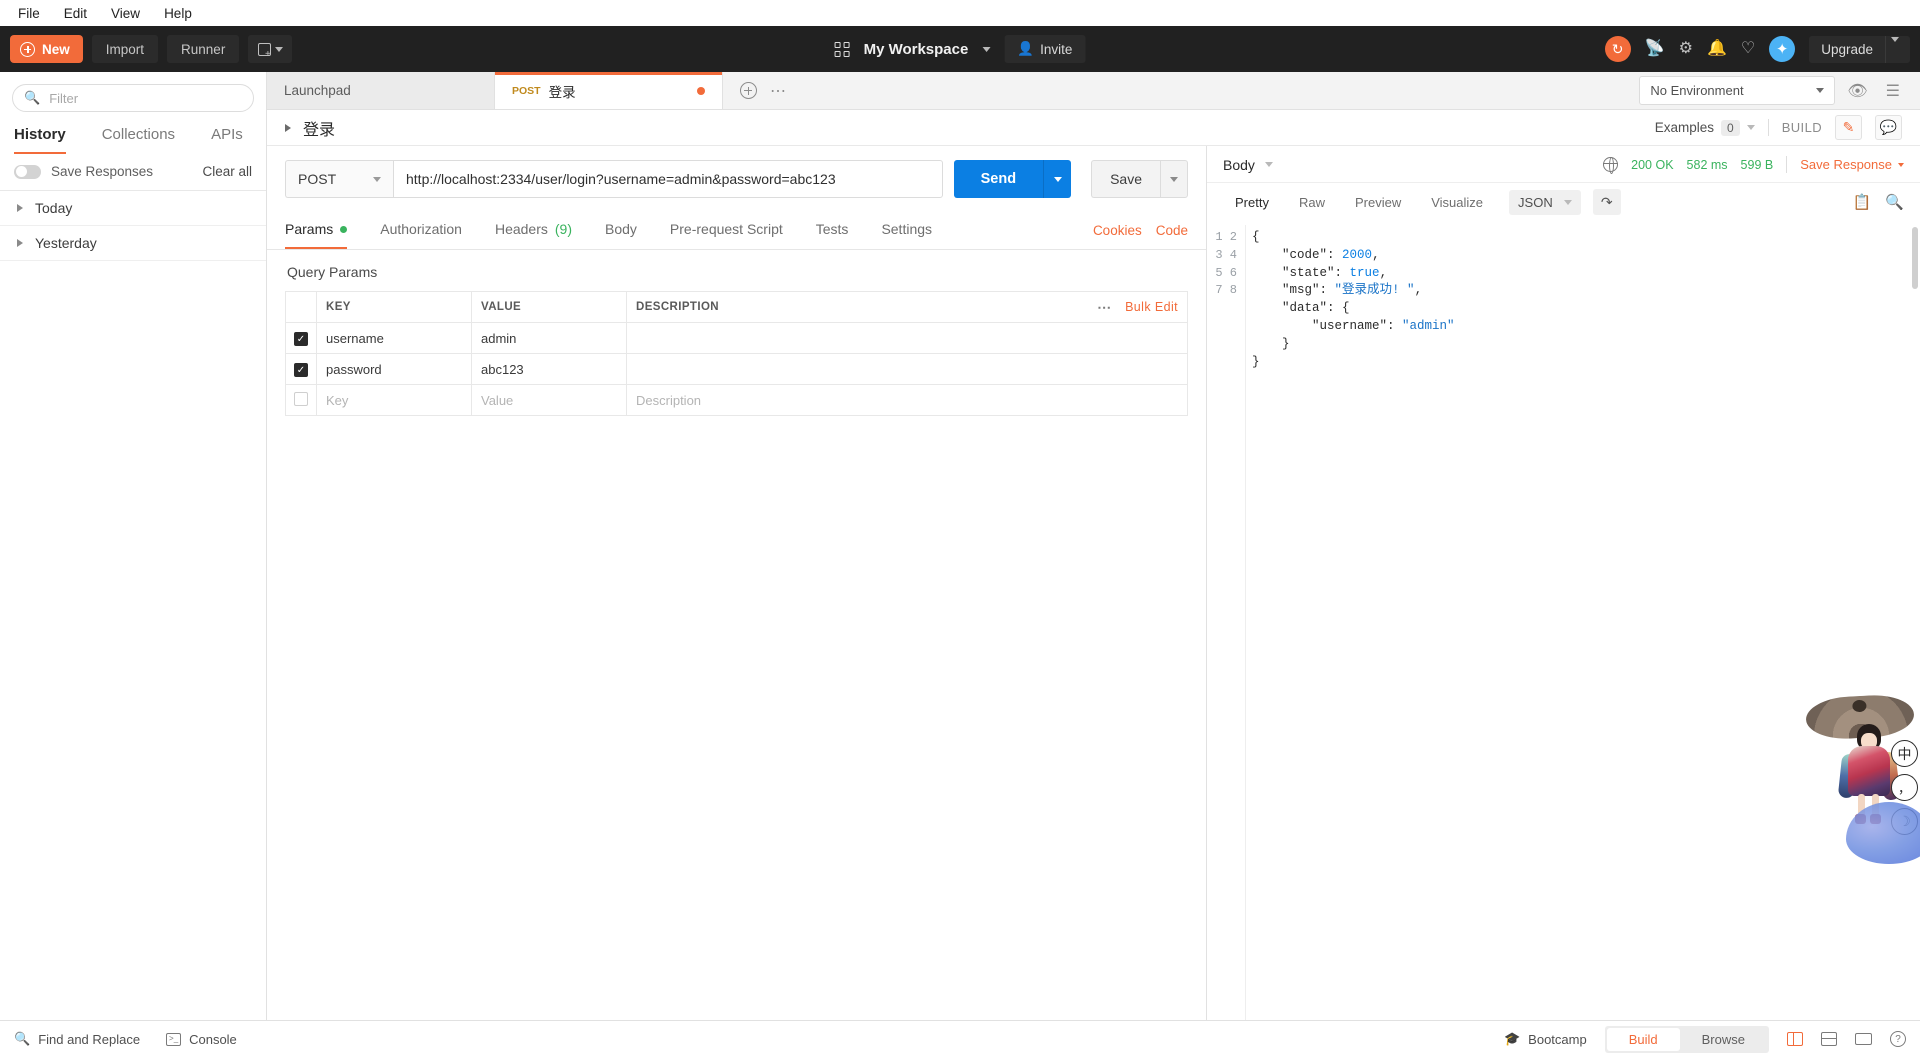 The height and width of the screenshot is (1057, 1920). What do you see at coordinates (621, 230) in the screenshot?
I see `request-tab-body: Body` at bounding box center [621, 230].